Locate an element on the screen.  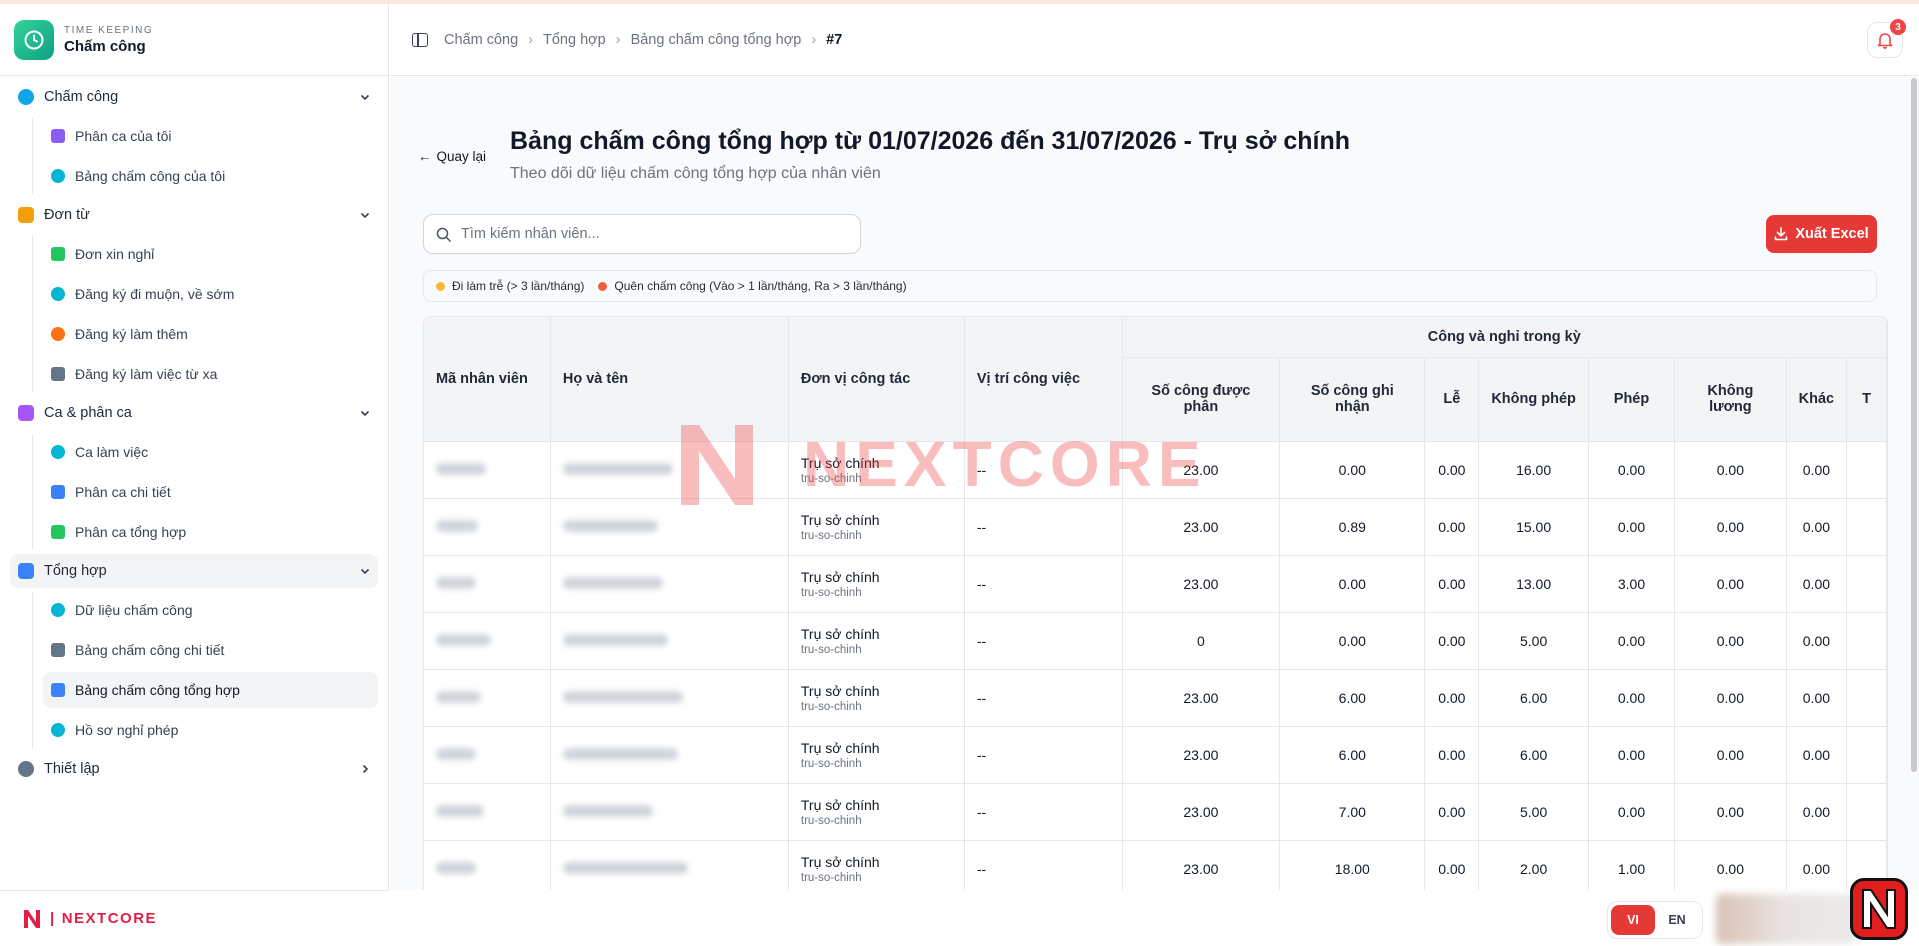
sidebar-item-bang-cham-cong-cua-toi: Bảng chấm công của tôi is located at coordinates (210, 176).